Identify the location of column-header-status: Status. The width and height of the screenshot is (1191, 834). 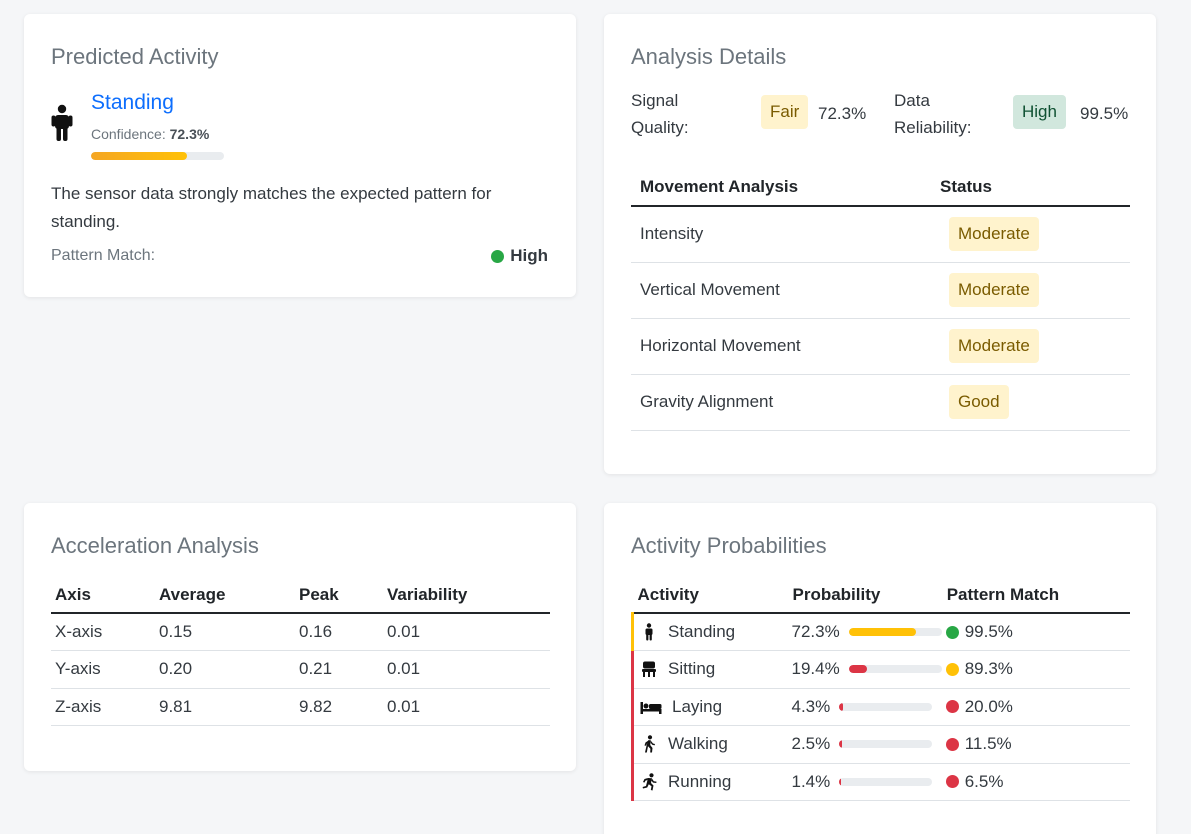
(1030, 188).